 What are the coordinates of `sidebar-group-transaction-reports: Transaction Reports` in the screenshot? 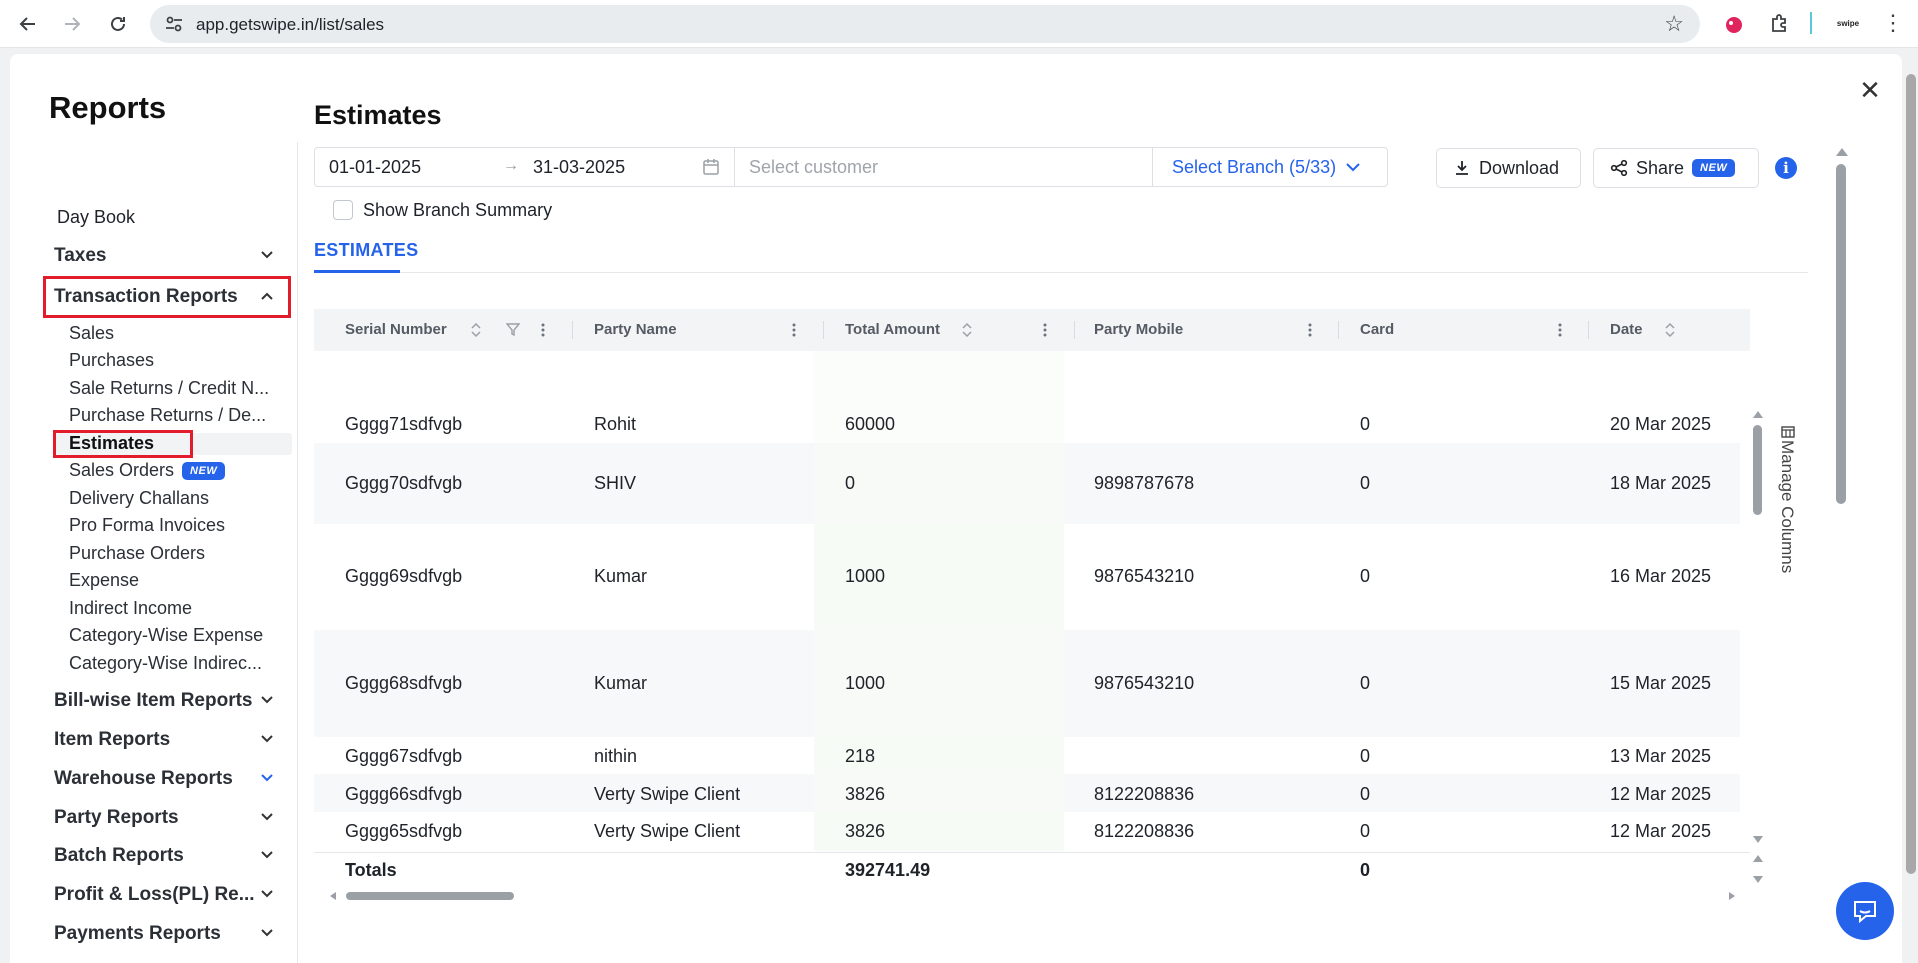 It's located at (164, 297).